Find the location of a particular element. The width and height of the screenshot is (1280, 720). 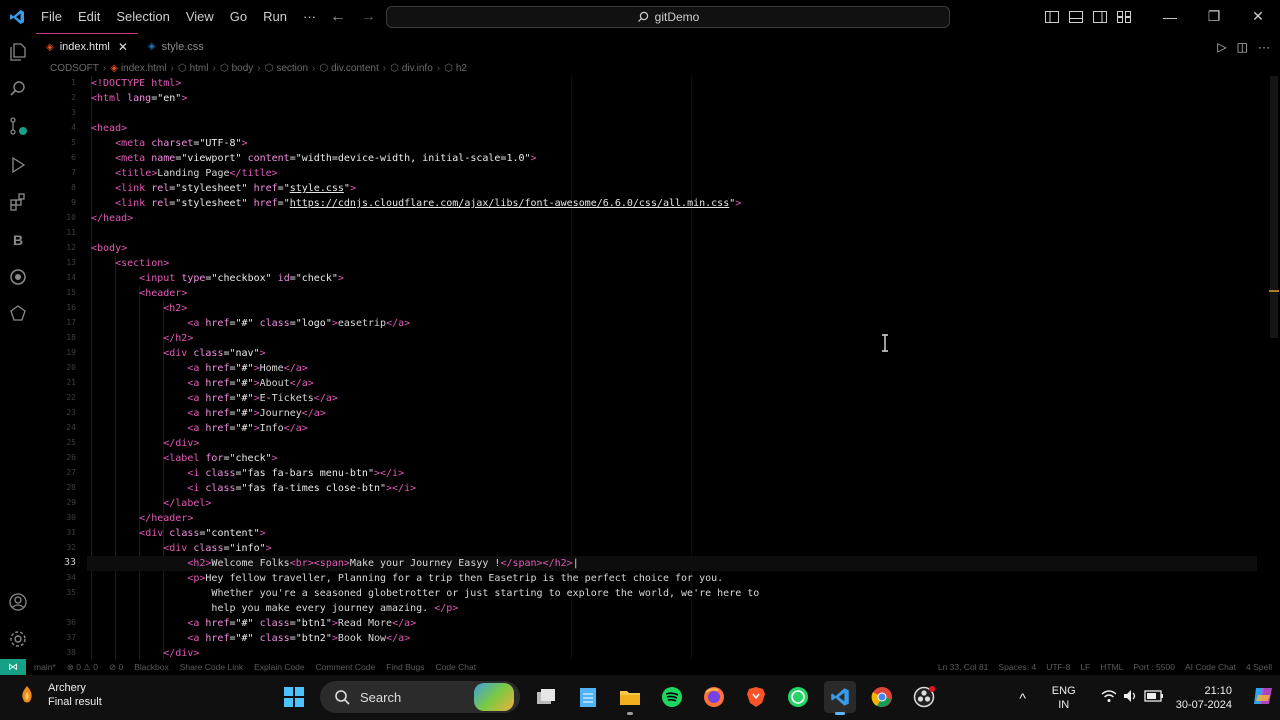

menu-file: File is located at coordinates (51, 16).